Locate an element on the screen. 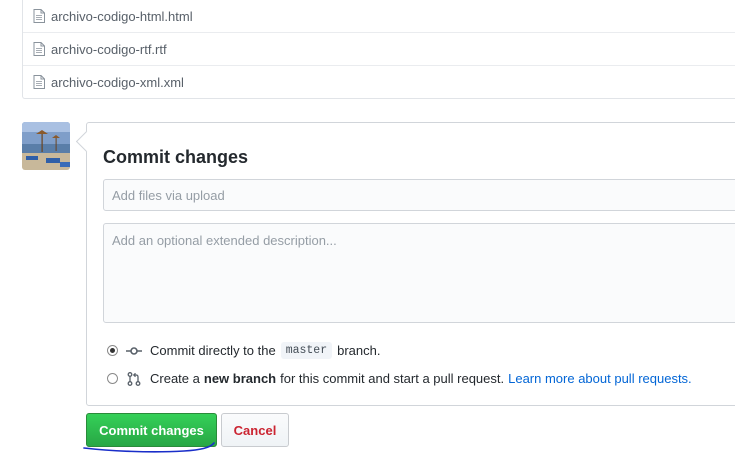 The width and height of the screenshot is (735, 458). file-name: archivo-codigo-xml.xml is located at coordinates (117, 82).